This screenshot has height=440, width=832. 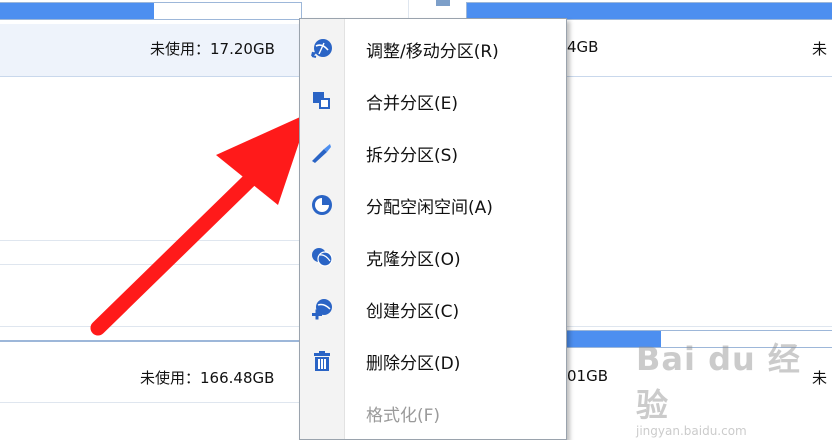 I want to click on menu-item-merge: 合并分区(E), so click(x=432, y=100).